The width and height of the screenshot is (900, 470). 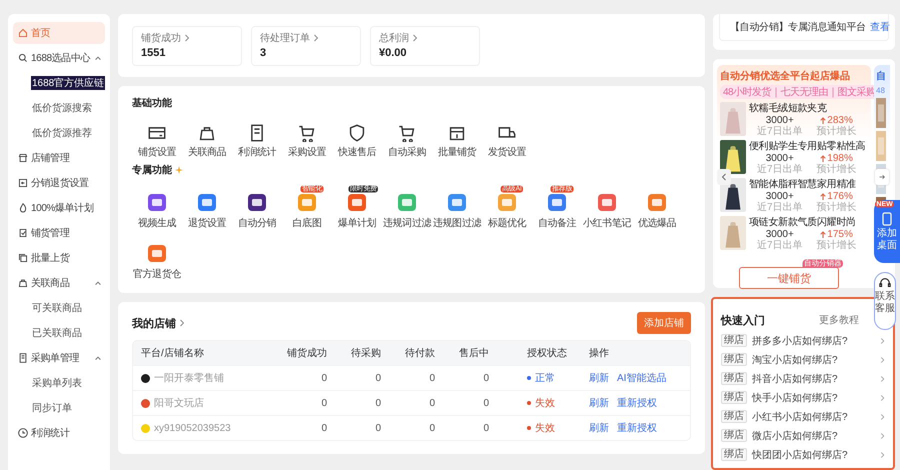 I want to click on search-icon, so click(x=23, y=58).